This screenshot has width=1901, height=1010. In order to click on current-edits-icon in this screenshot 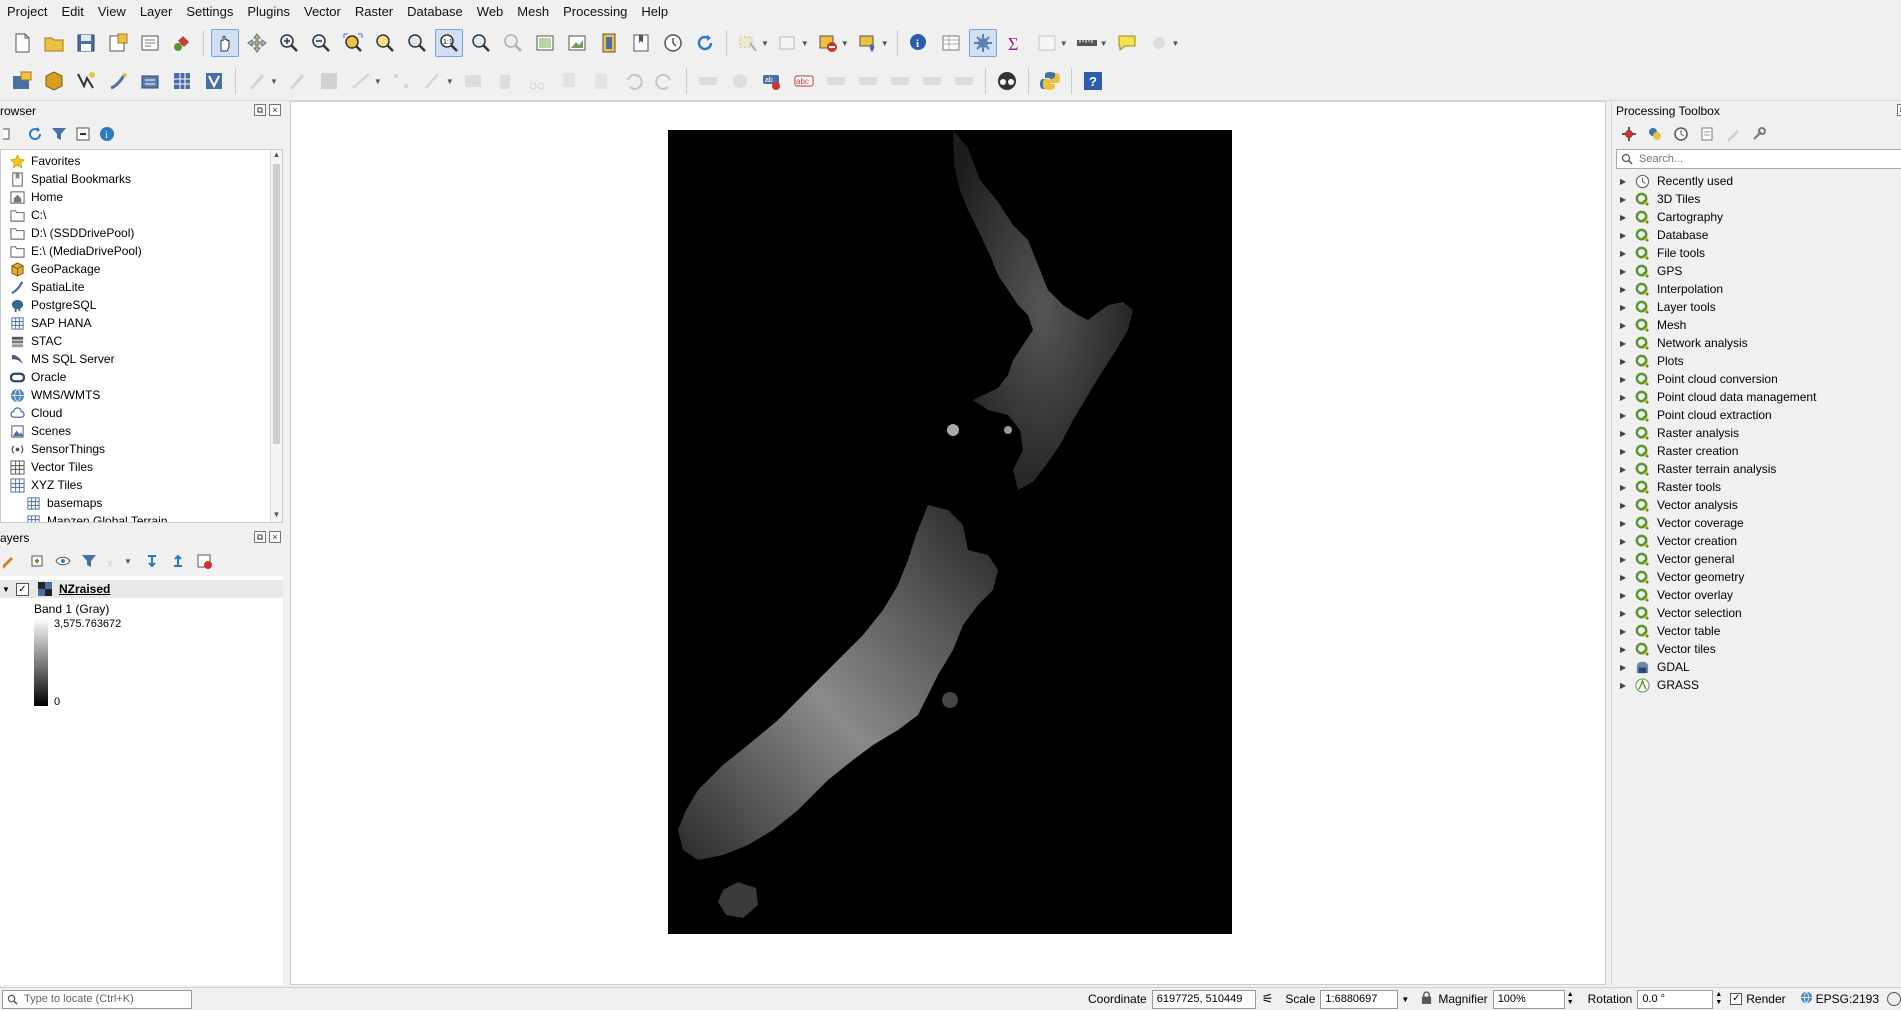, I will do `click(257, 81)`.